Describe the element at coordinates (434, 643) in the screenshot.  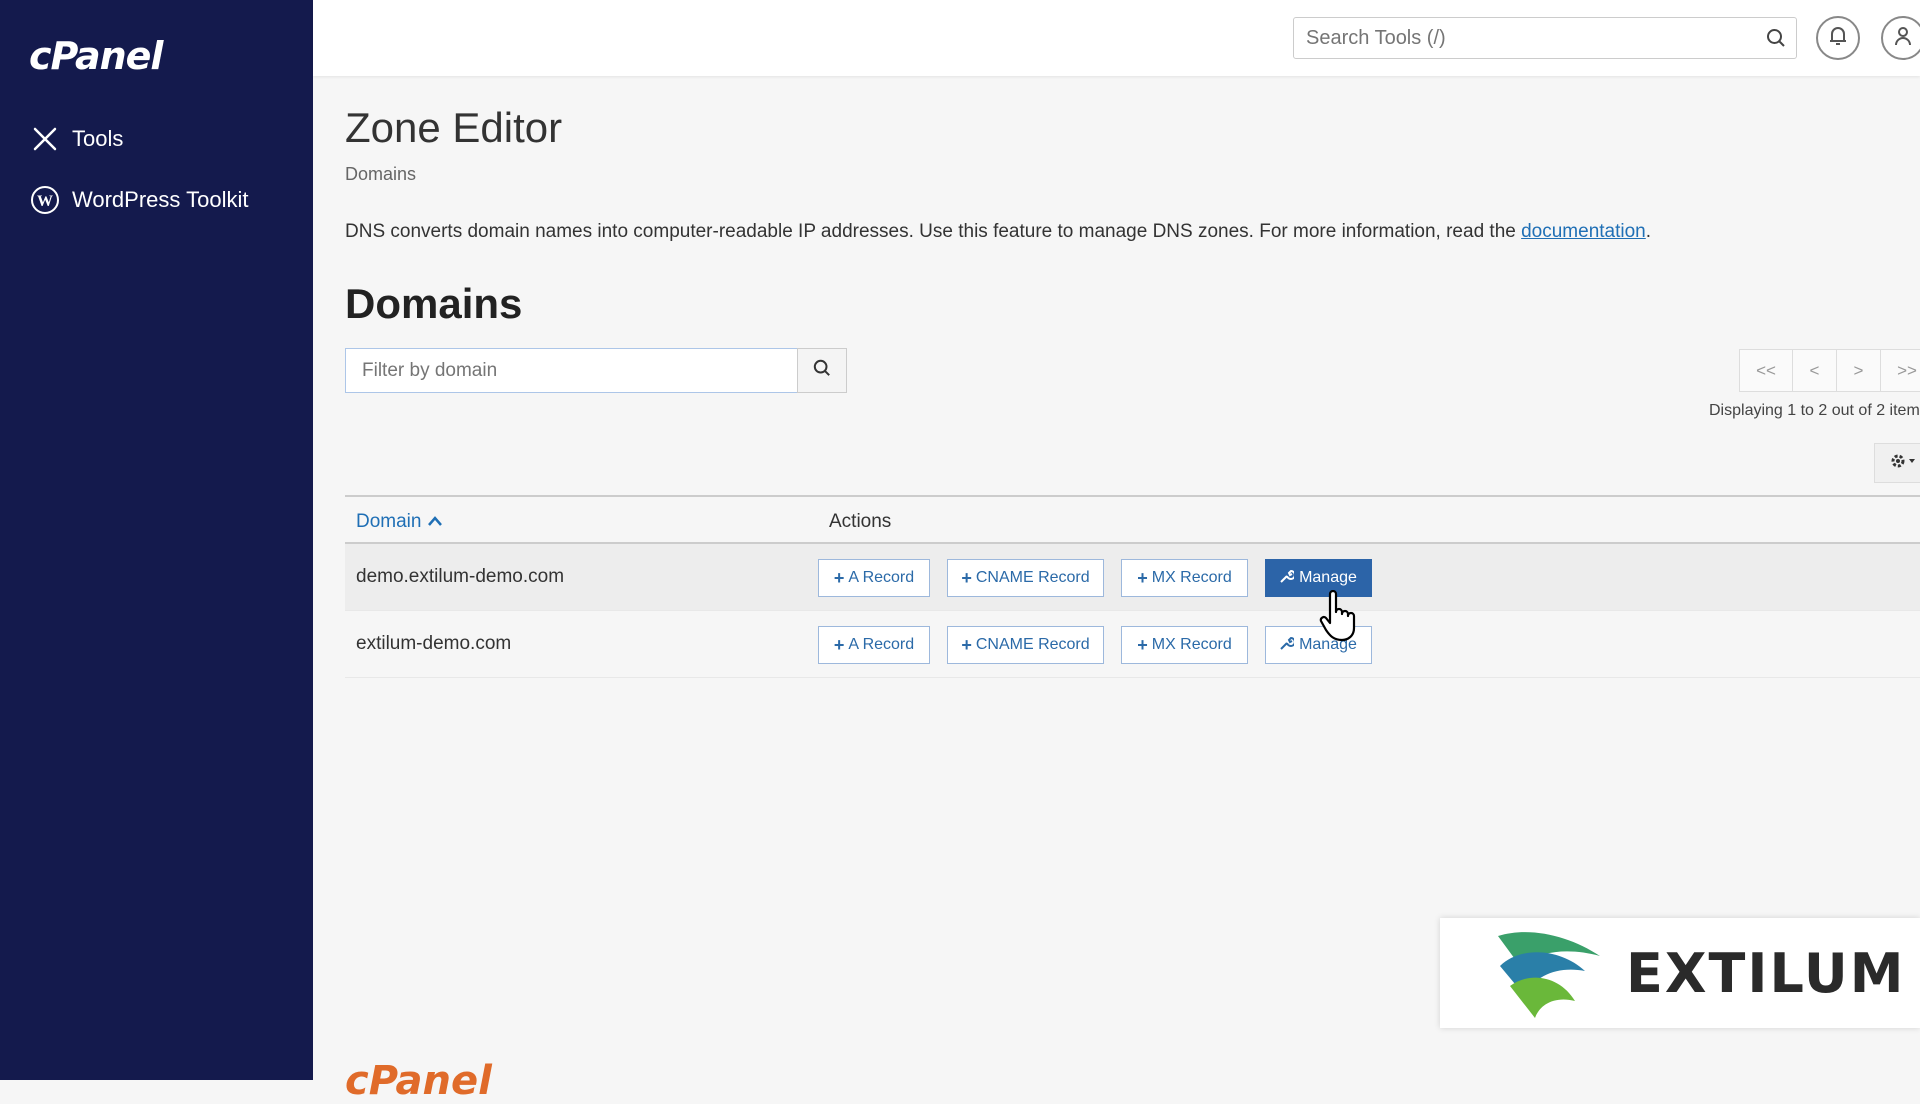
I see `domain-cell: extilum-demo.com` at that location.